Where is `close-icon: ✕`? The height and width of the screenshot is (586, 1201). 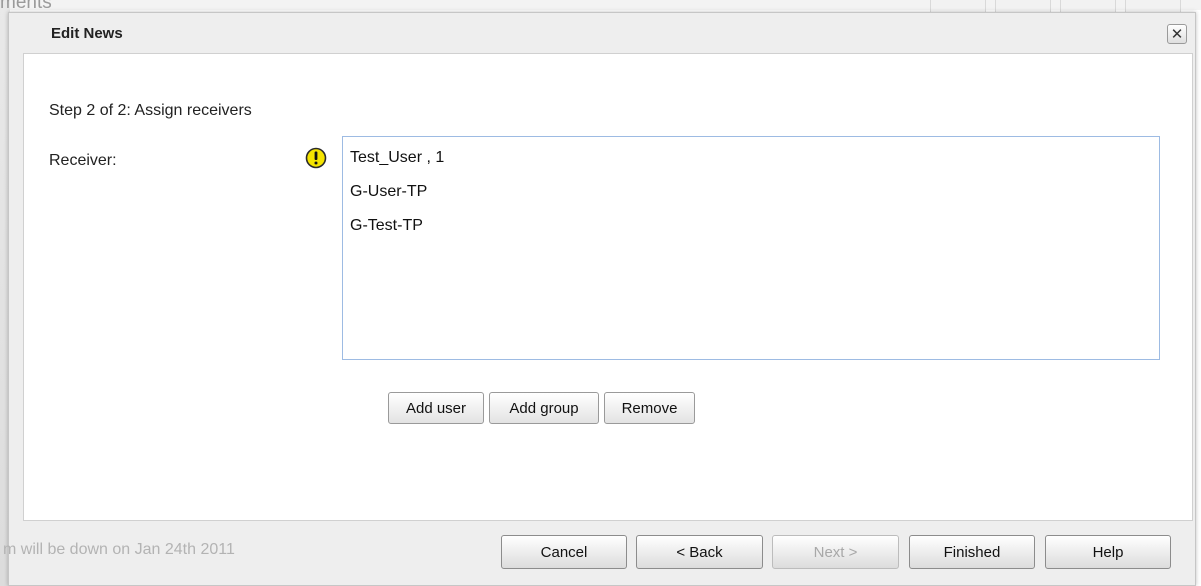 close-icon: ✕ is located at coordinates (1177, 34).